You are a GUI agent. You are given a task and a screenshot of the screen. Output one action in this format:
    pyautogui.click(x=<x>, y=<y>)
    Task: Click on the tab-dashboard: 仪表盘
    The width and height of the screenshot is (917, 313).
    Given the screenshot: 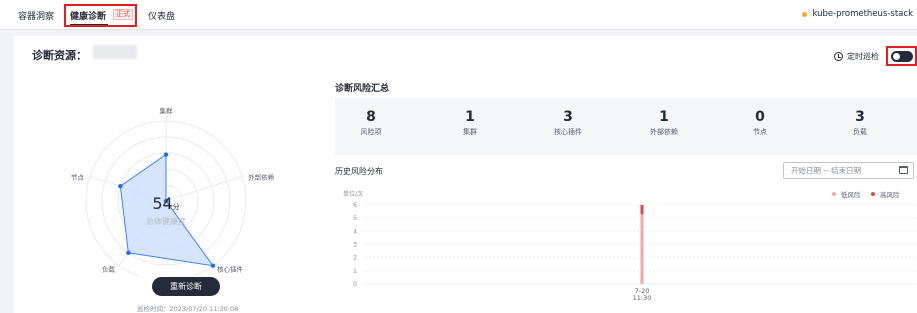 What is the action you would take?
    pyautogui.click(x=161, y=15)
    